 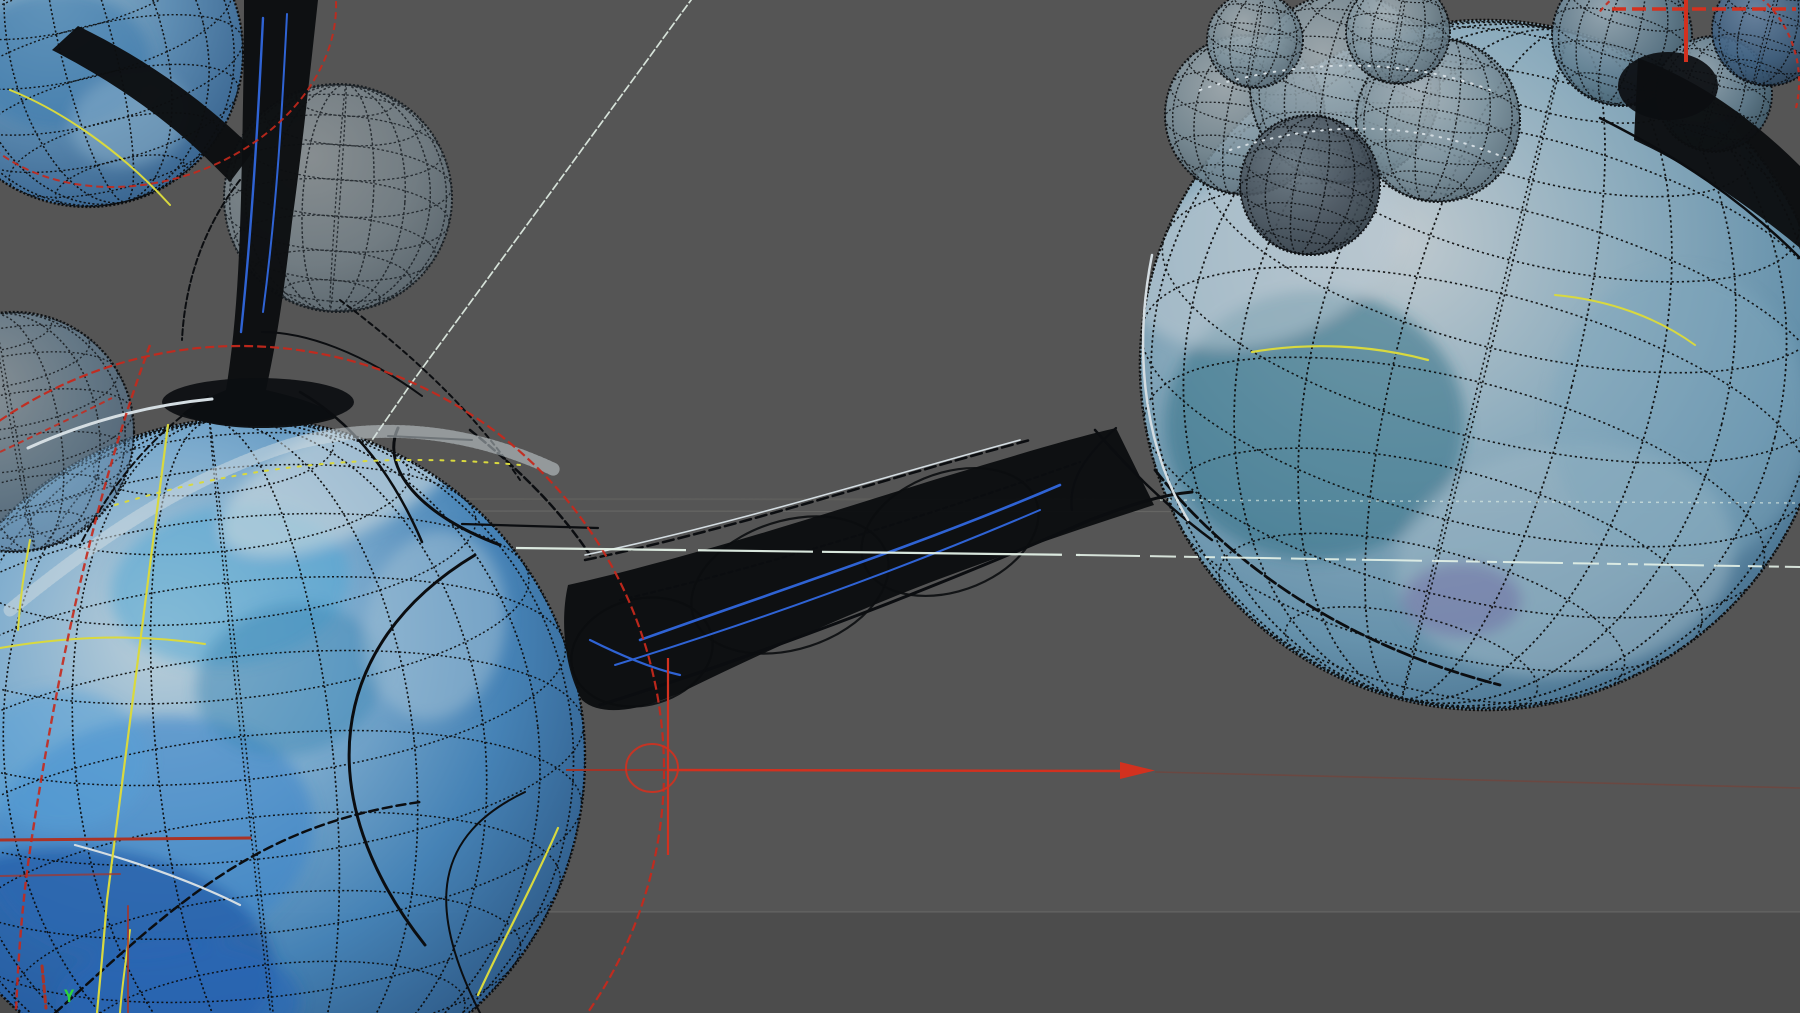 What do you see at coordinates (69, 997) in the screenshot?
I see `axis-y-label: Y` at bounding box center [69, 997].